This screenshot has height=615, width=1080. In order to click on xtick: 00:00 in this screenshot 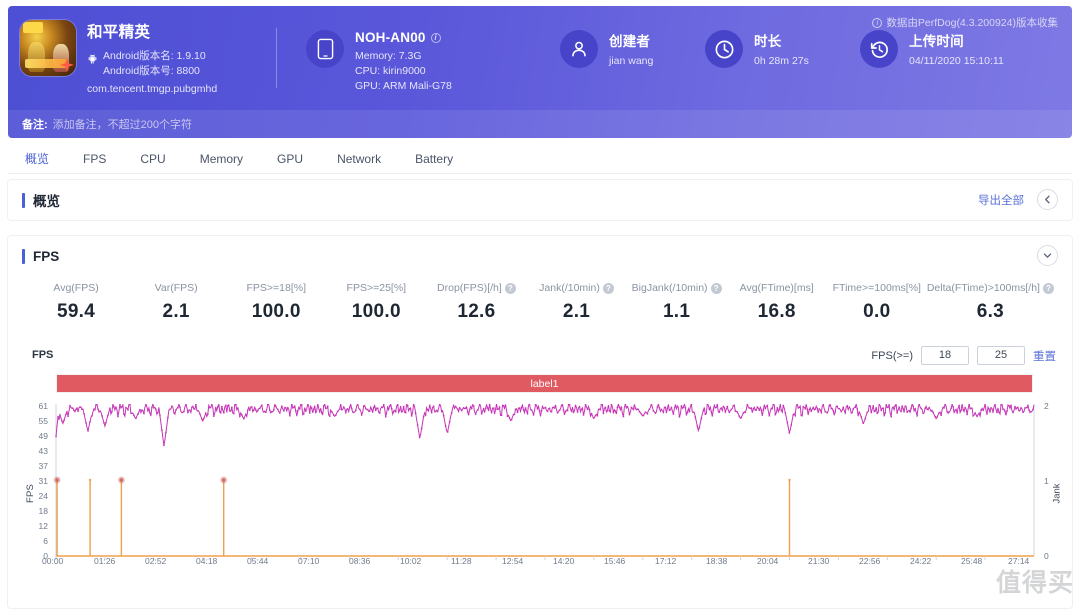, I will do `click(53, 561)`.